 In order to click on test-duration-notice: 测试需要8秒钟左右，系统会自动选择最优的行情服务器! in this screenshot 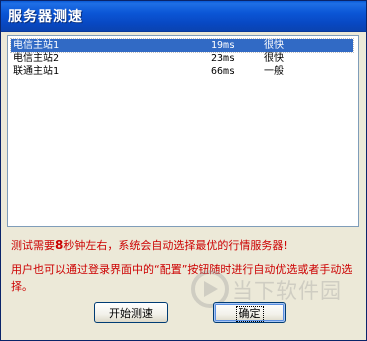, I will do `click(183, 245)`.